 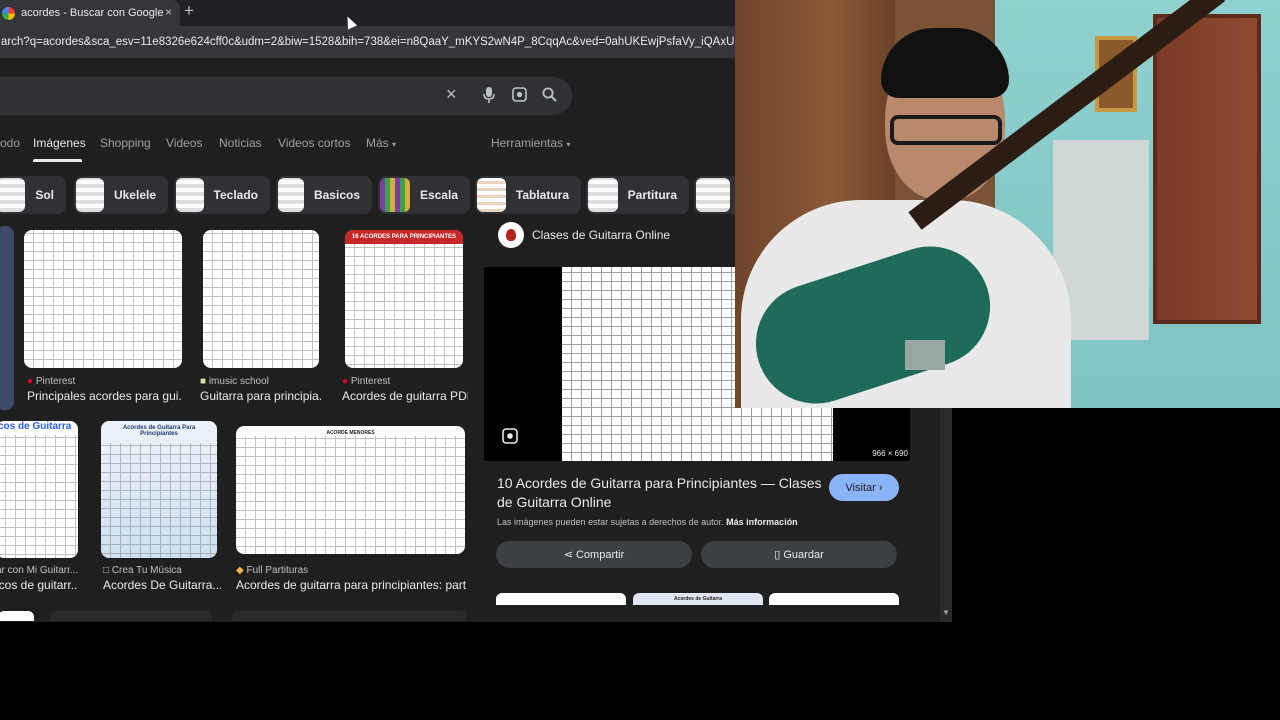 What do you see at coordinates (345, 381) in the screenshot?
I see `pinterest-icon: ●` at bounding box center [345, 381].